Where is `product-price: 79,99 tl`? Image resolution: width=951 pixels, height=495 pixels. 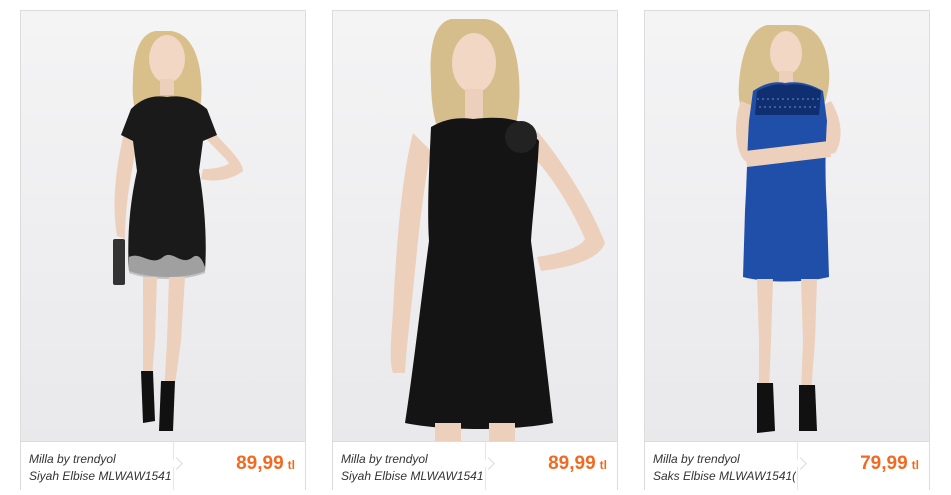 product-price: 79,99 tl is located at coordinates (889, 464).